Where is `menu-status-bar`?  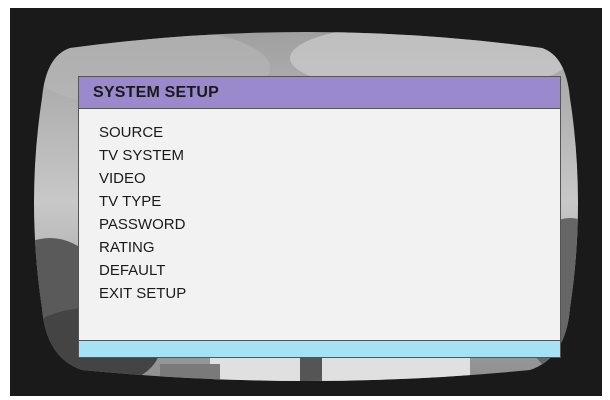 menu-status-bar is located at coordinates (319, 348).